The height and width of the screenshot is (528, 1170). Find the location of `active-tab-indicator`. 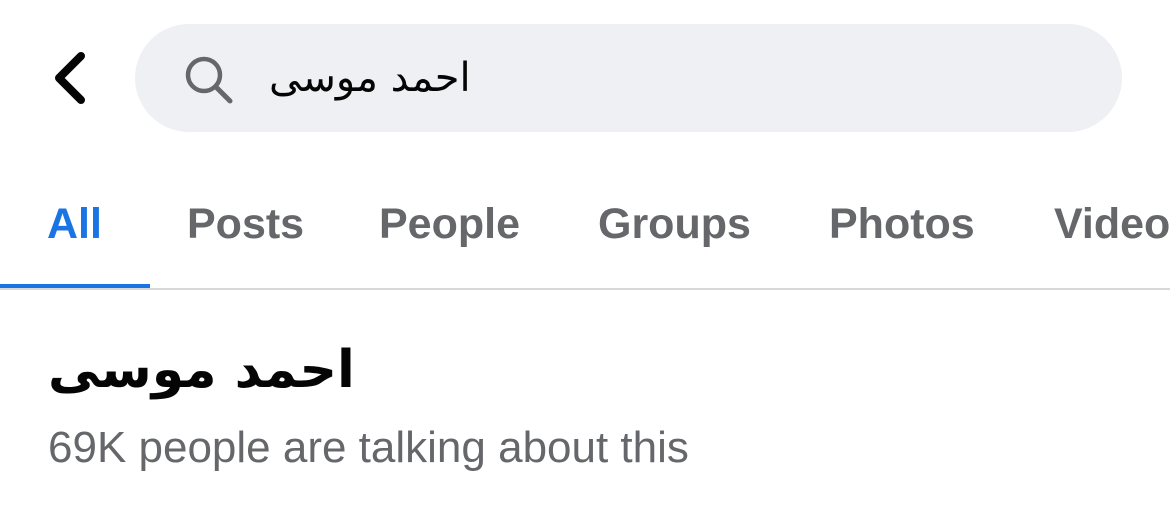

active-tab-indicator is located at coordinates (75, 286).